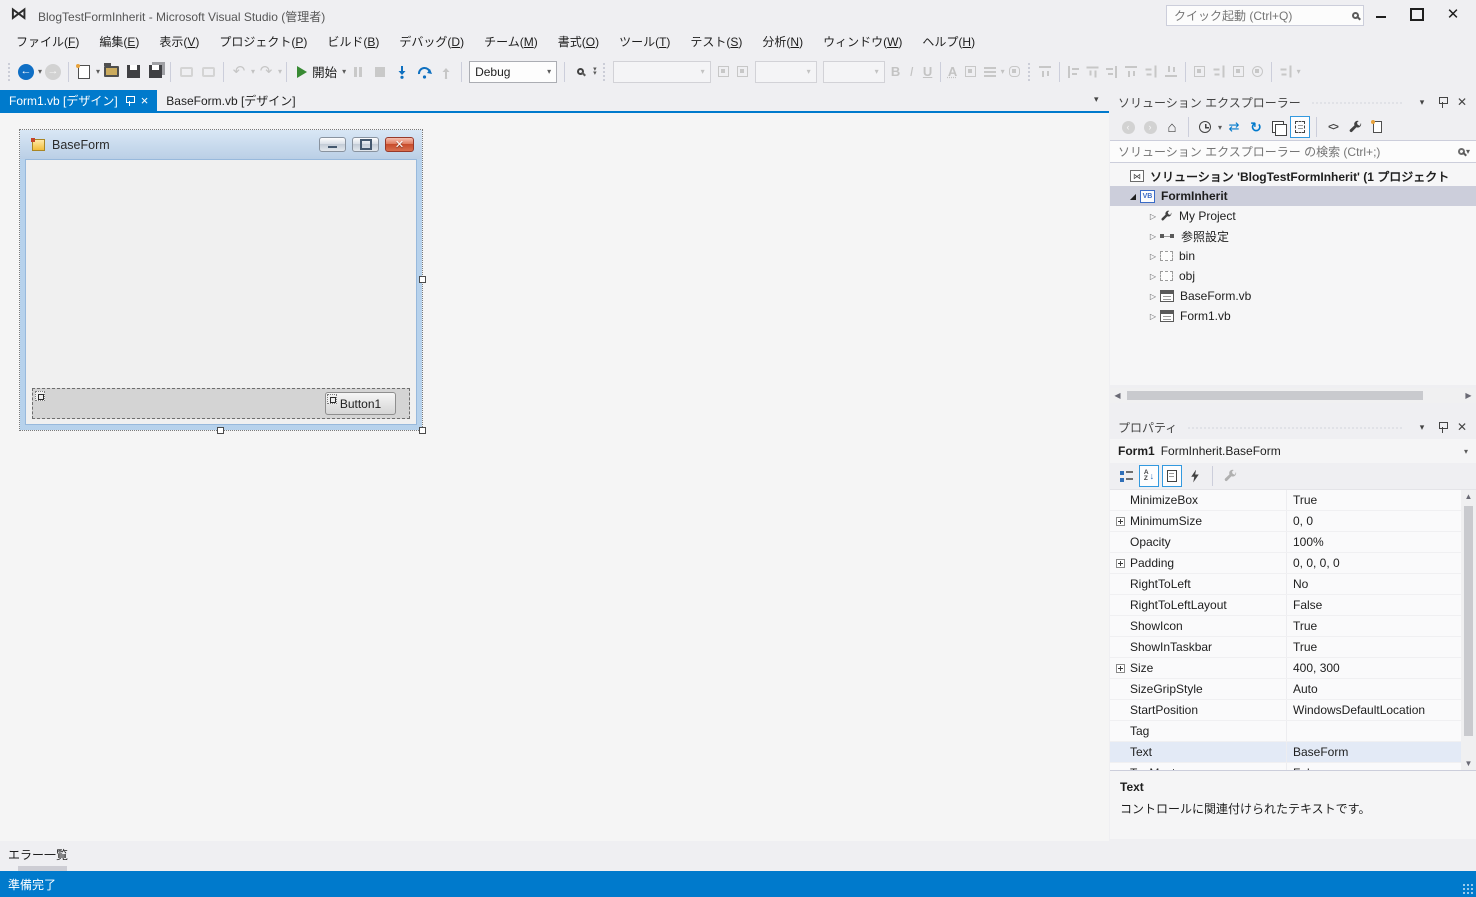 Image resolution: width=1476 pixels, height=897 pixels. What do you see at coordinates (1117, 395) in the screenshot?
I see `scroll-left-icon: ◀` at bounding box center [1117, 395].